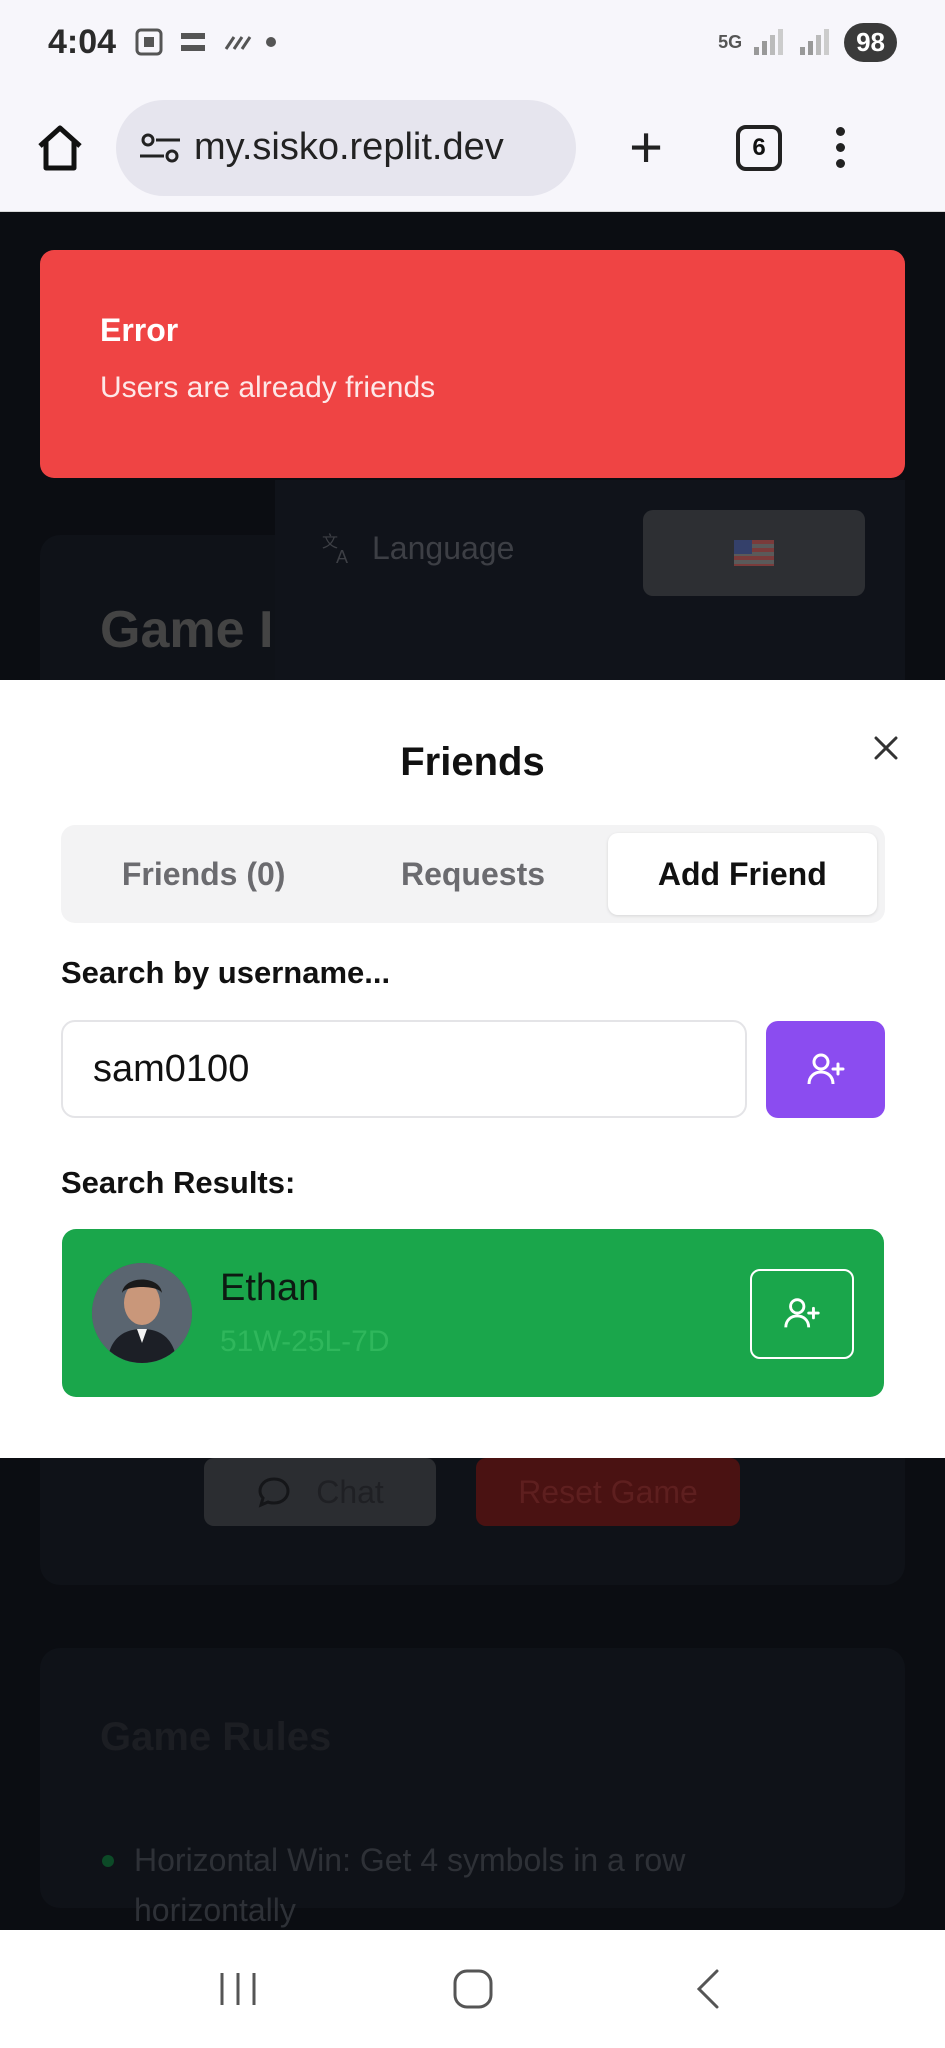  I want to click on status-right: 5G 98, so click(807, 42).